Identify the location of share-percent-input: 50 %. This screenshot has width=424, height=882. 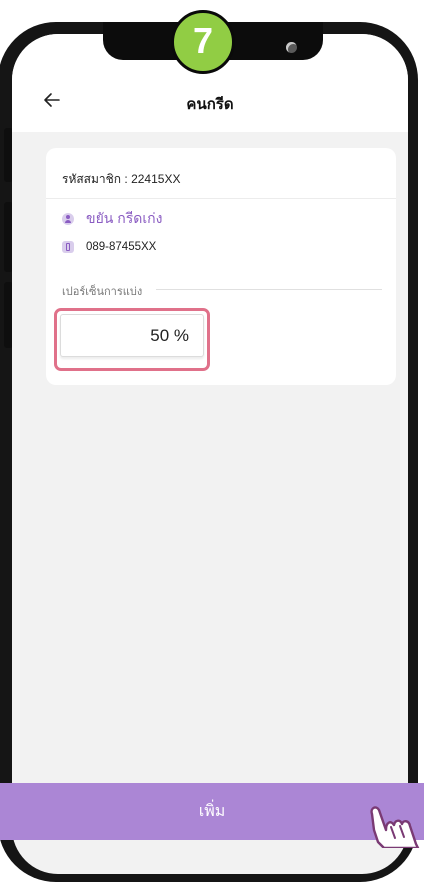
(132, 335).